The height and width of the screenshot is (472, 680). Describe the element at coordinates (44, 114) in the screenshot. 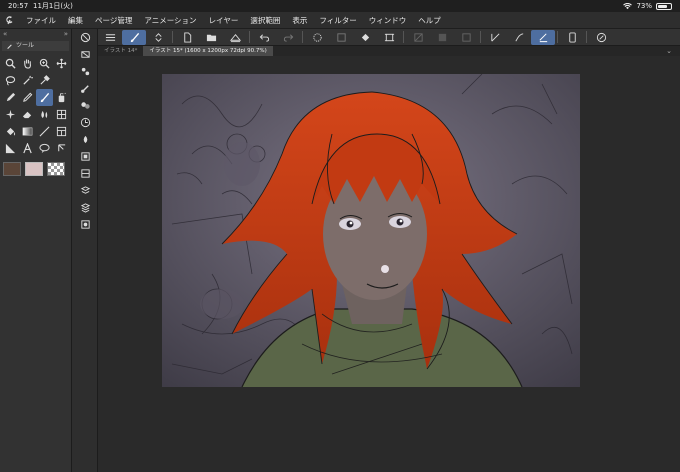

I see `blend-icon` at that location.